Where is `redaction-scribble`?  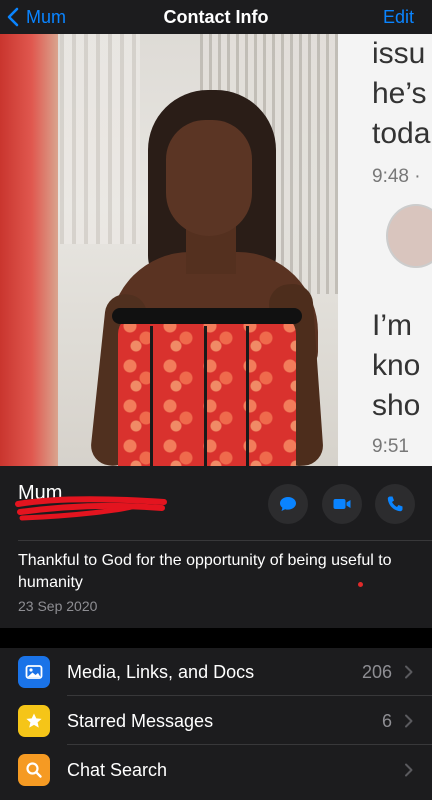
redaction-scribble is located at coordinates (91, 508).